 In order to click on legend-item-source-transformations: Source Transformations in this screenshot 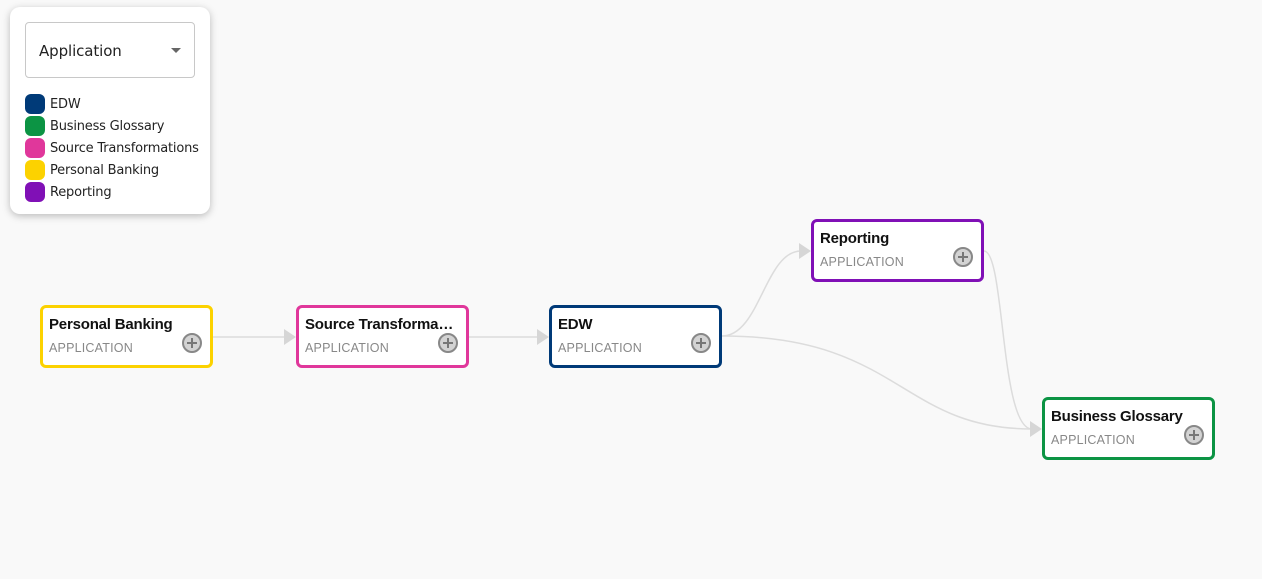, I will do `click(112, 148)`.